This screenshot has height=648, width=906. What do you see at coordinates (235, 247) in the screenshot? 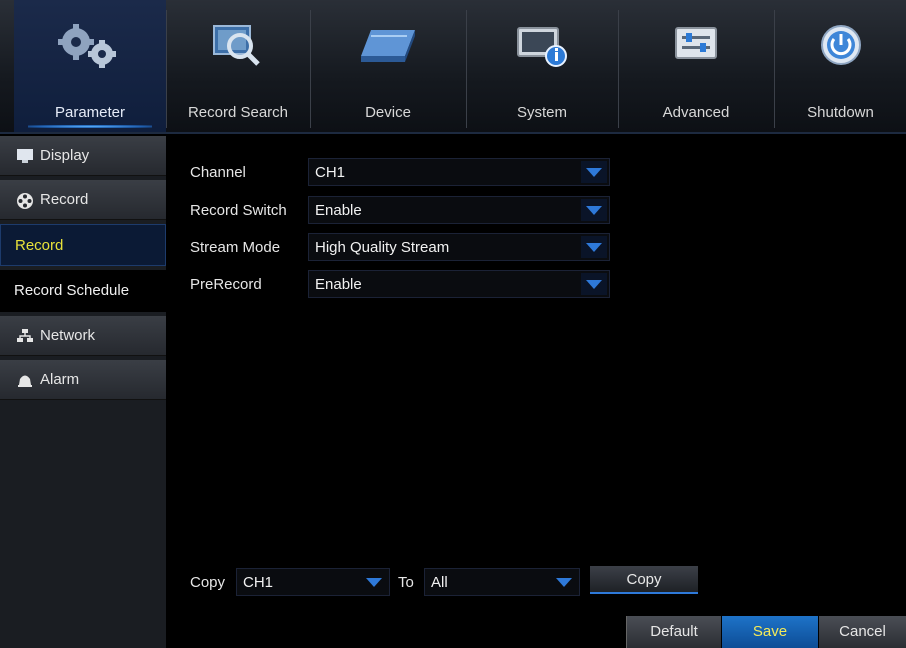
I see `stream-mode-label: Stream Mode` at bounding box center [235, 247].